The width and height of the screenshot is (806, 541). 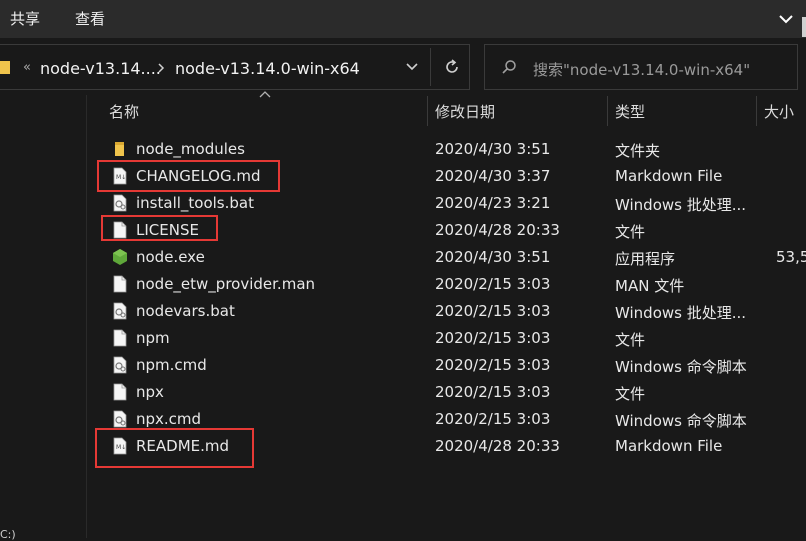 What do you see at coordinates (185, 311) in the screenshot?
I see `file-name: nodevars.bat` at bounding box center [185, 311].